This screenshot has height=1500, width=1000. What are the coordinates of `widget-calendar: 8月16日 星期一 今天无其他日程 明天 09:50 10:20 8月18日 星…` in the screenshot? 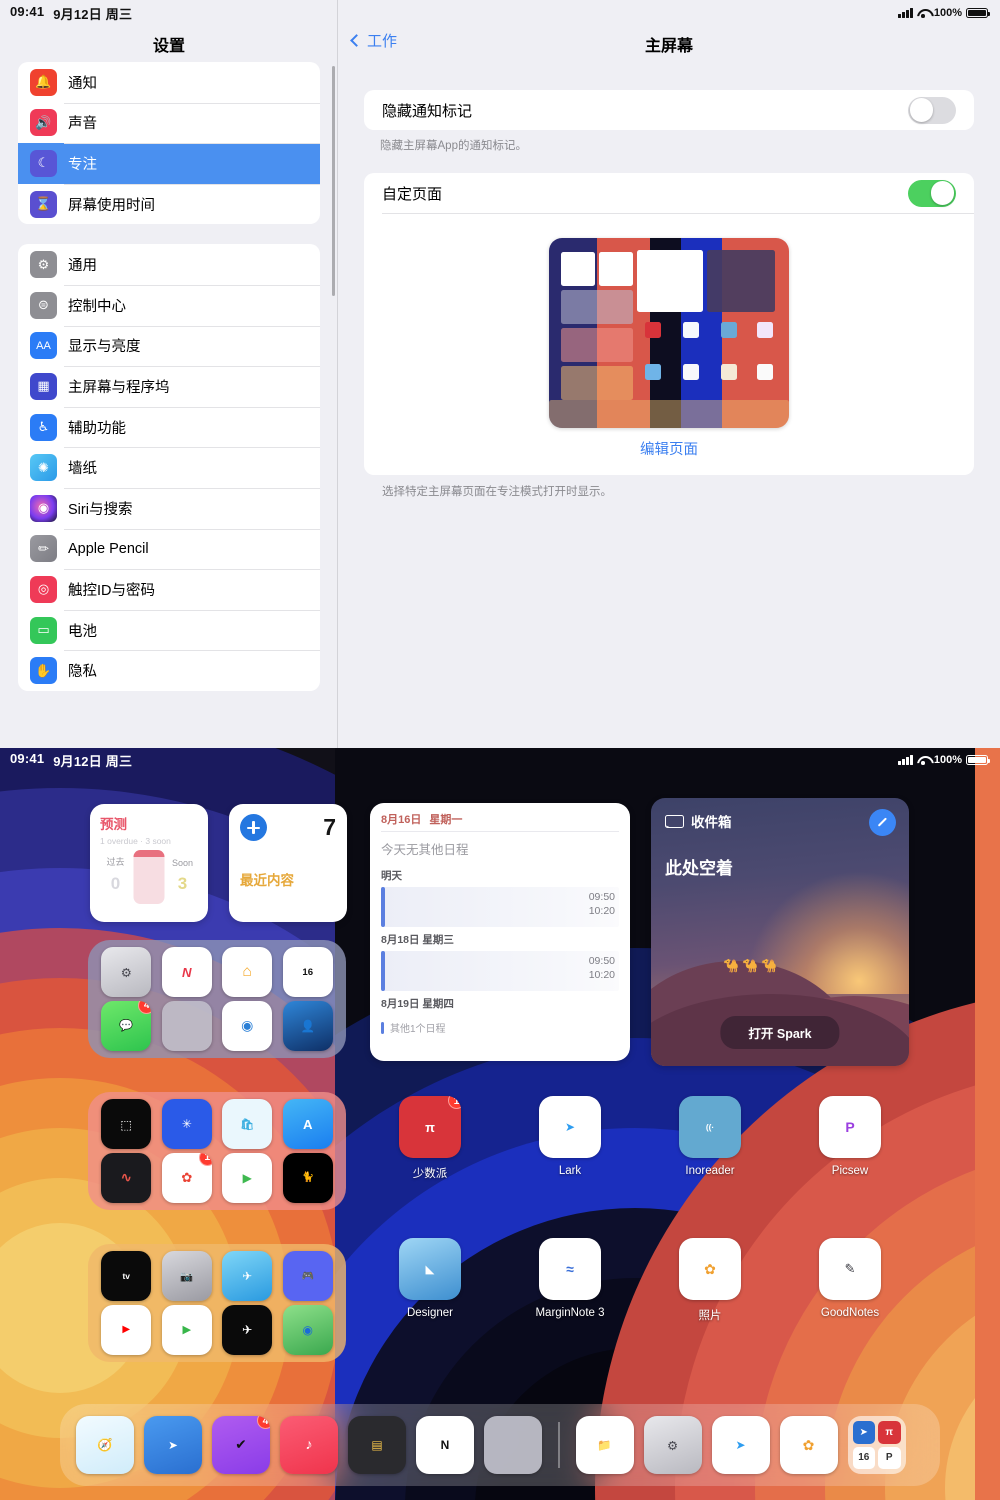 It's located at (500, 932).